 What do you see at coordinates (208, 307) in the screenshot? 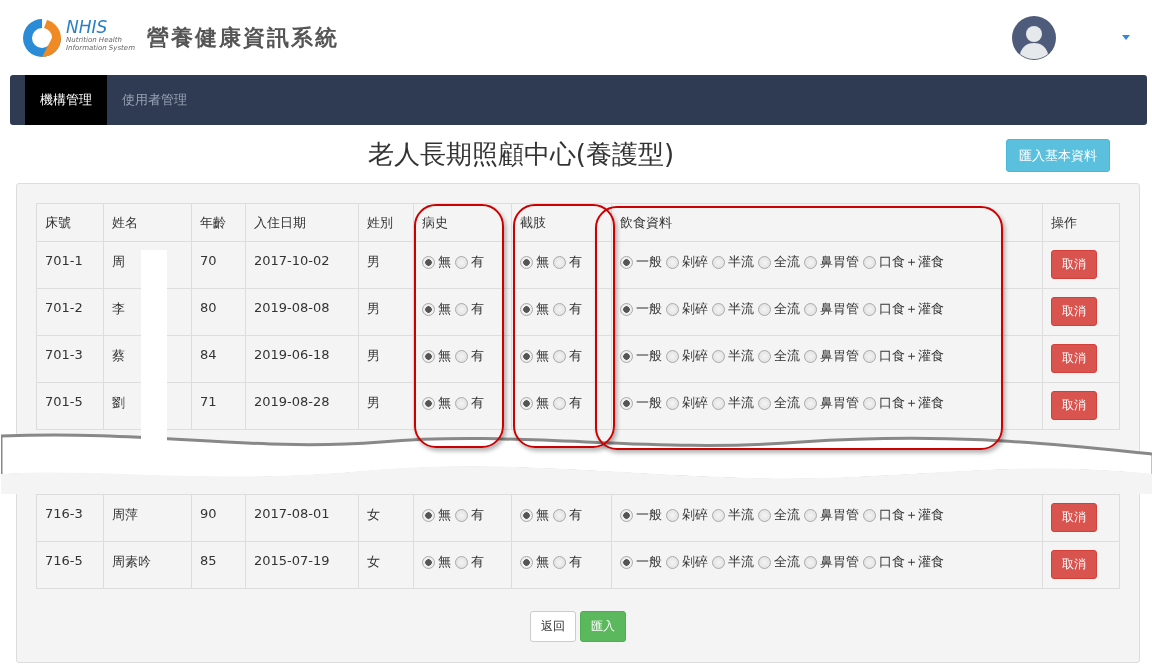
I see `table-cell: 80` at bounding box center [208, 307].